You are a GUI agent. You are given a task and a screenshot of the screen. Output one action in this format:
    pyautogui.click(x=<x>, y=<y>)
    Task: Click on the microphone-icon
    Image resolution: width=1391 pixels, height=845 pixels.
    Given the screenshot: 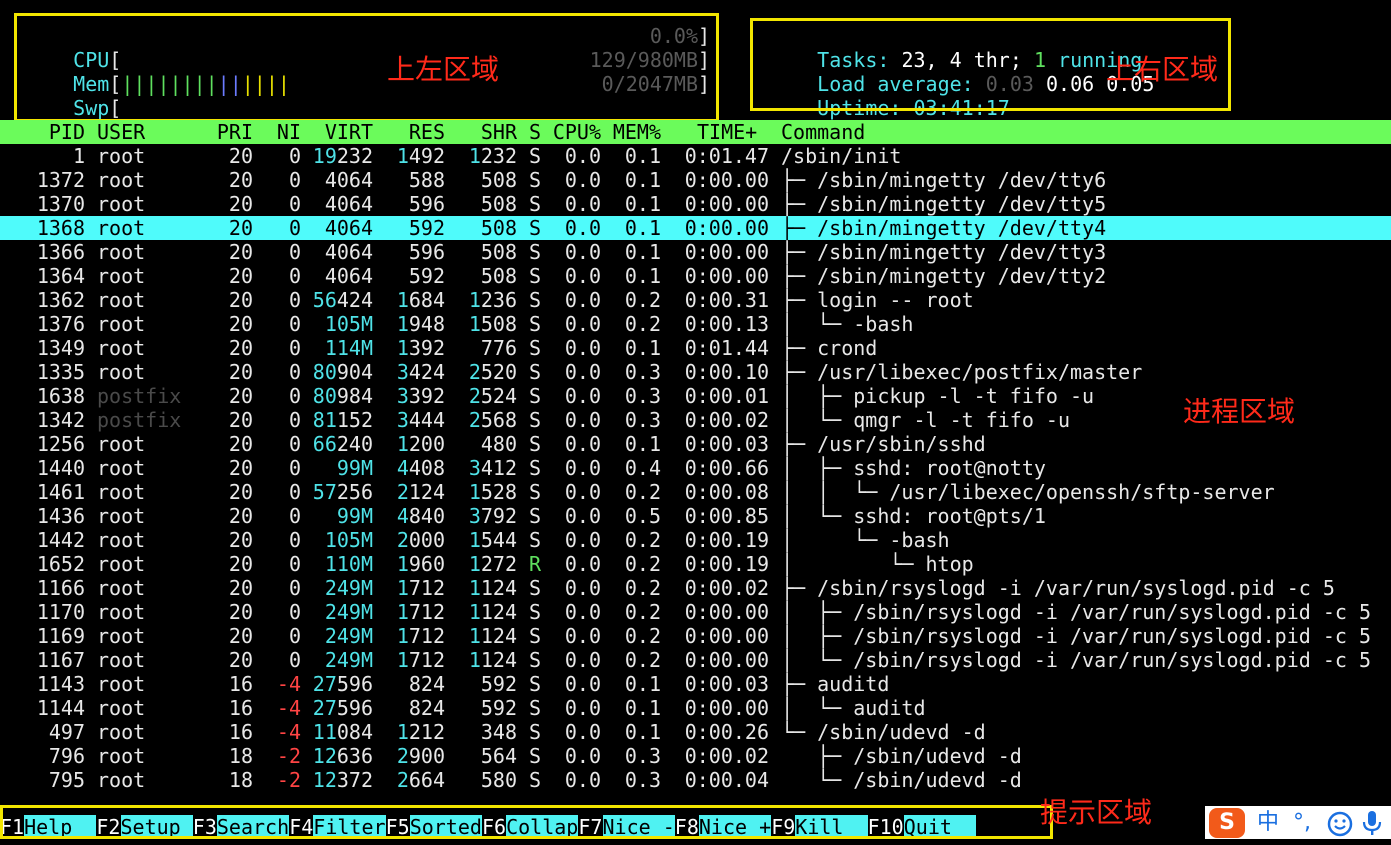 What is the action you would take?
    pyautogui.click(x=1372, y=823)
    